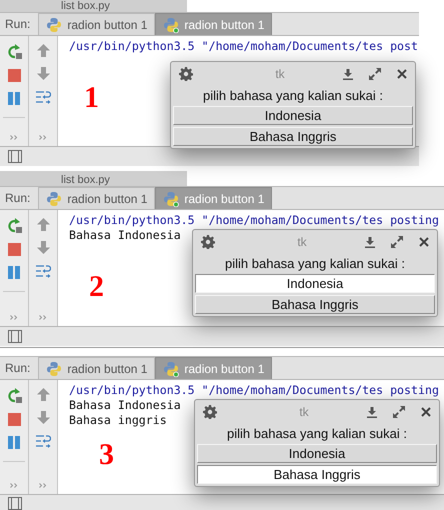 The width and height of the screenshot is (444, 510). What do you see at coordinates (106, 455) in the screenshot?
I see `step-number: 3` at bounding box center [106, 455].